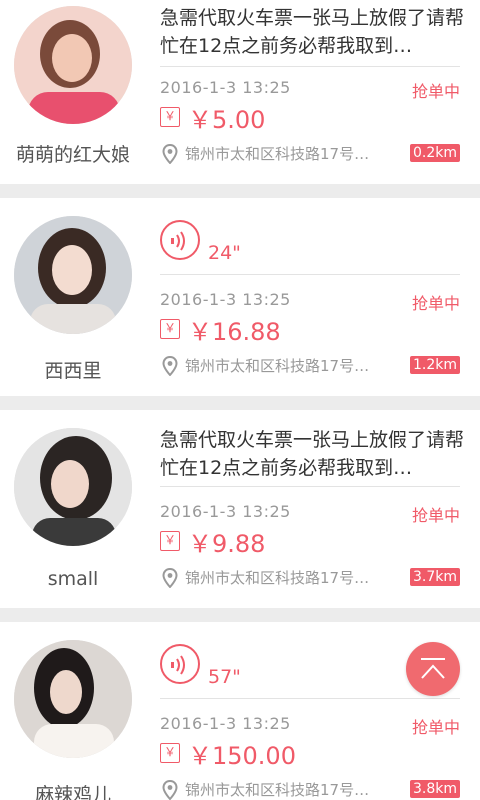 This screenshot has height=800, width=480. Describe the element at coordinates (434, 153) in the screenshot. I see `distance-badge: 0.2km` at that location.